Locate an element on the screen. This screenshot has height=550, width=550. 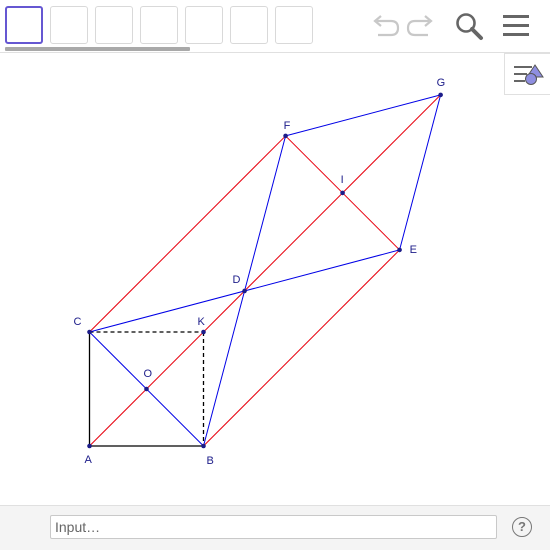
help-button: ? is located at coordinates (522, 527).